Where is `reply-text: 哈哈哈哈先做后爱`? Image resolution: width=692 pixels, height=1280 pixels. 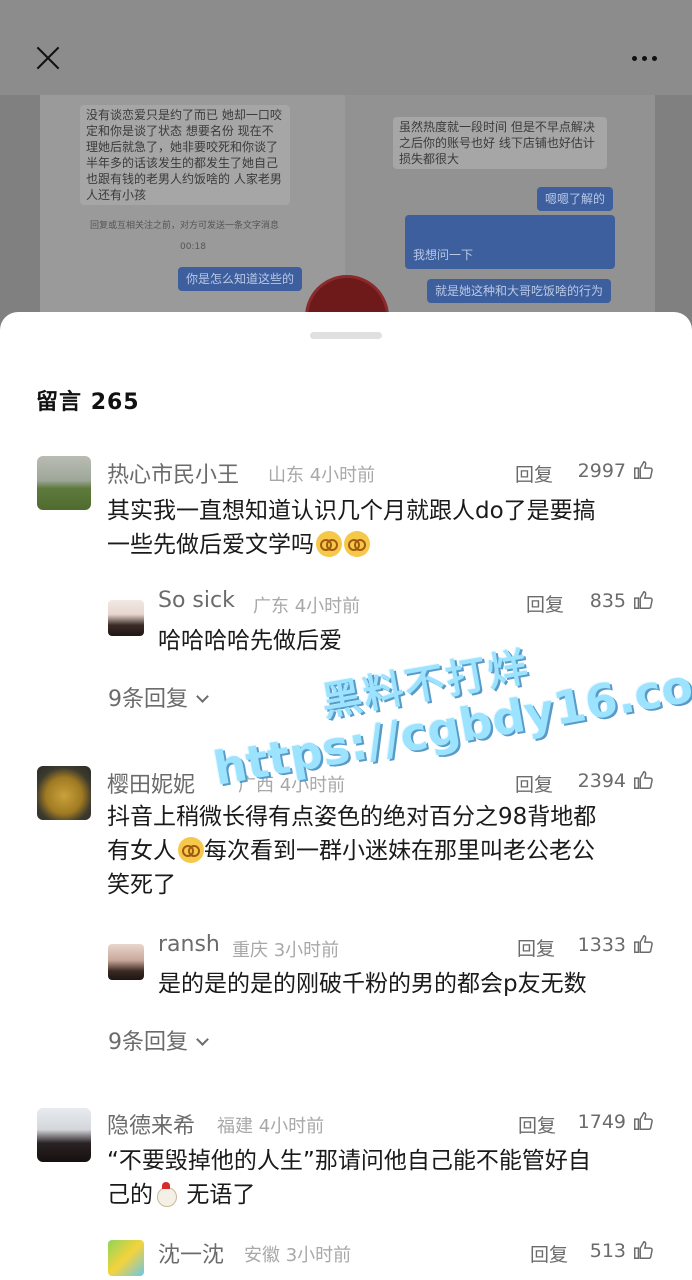 reply-text: 哈哈哈哈先做后爱 is located at coordinates (250, 641).